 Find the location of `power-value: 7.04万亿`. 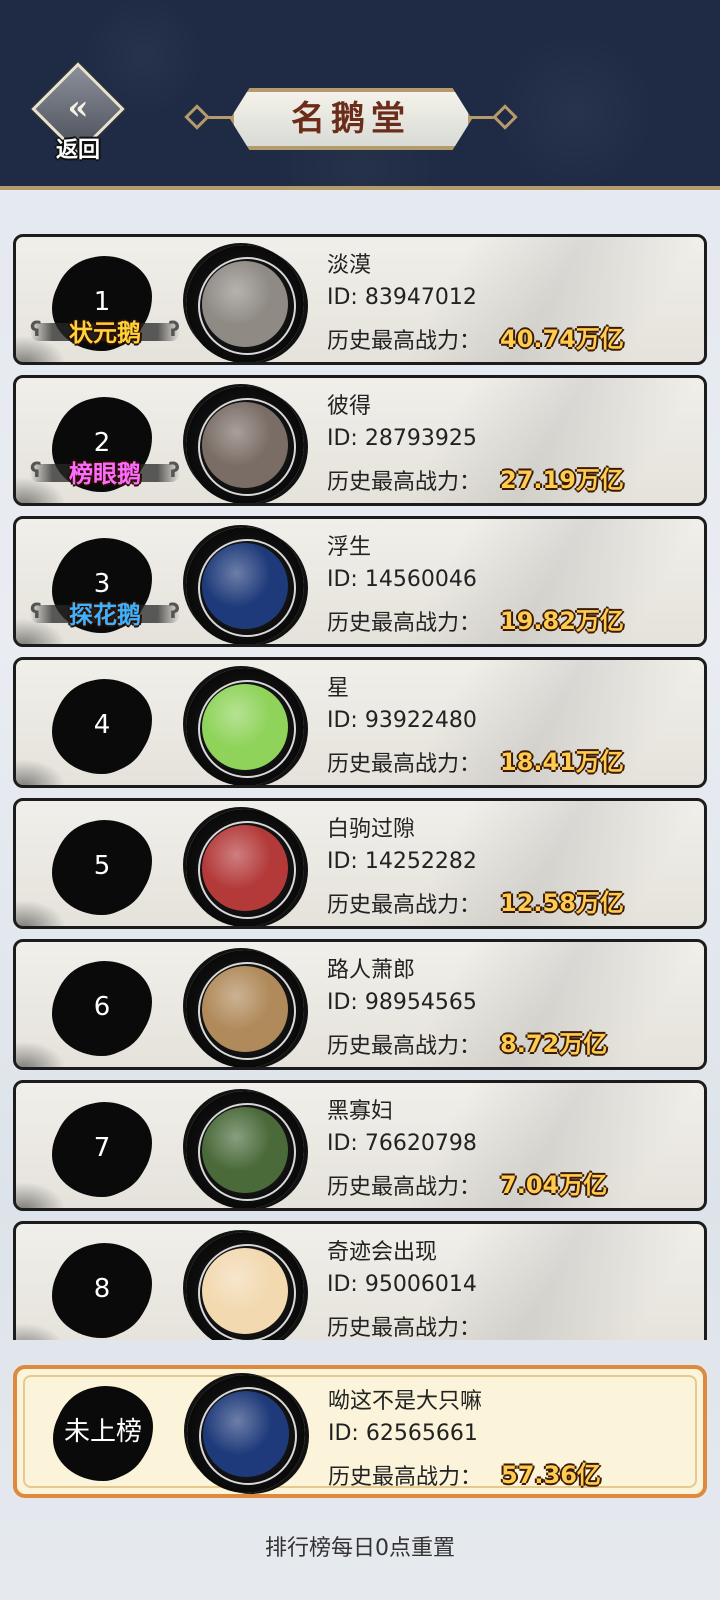

power-value: 7.04万亿 is located at coordinates (554, 1185).